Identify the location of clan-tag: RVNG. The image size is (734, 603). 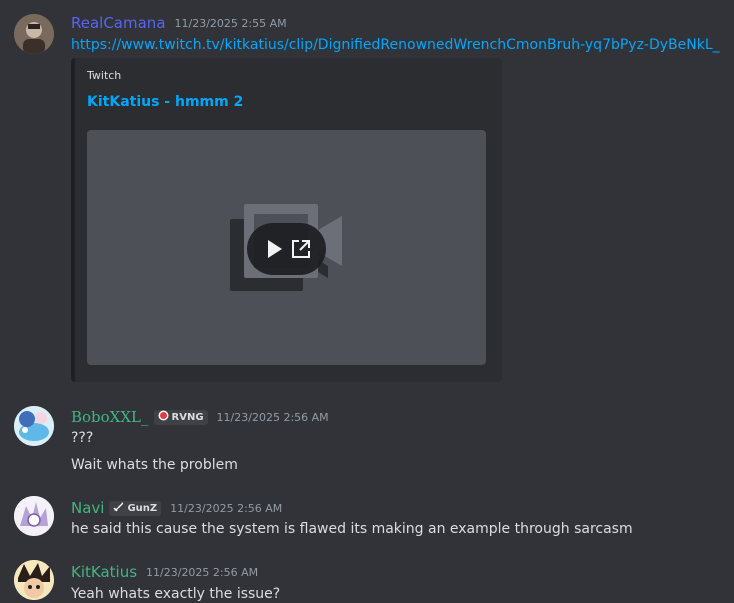
(180, 417).